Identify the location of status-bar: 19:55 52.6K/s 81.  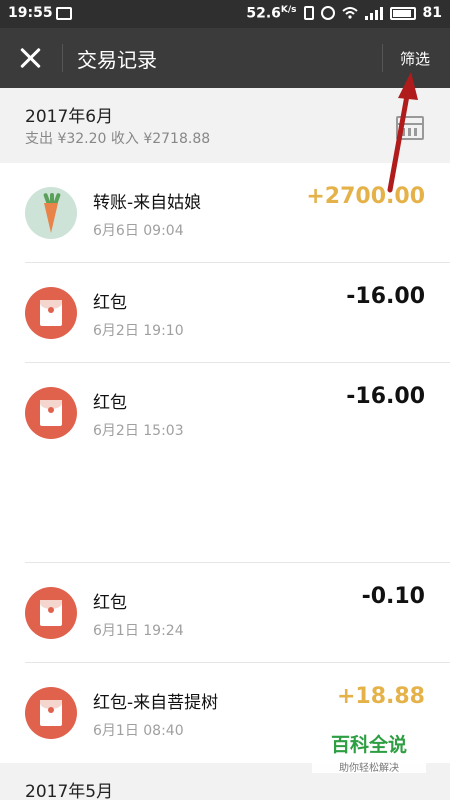
(225, 14).